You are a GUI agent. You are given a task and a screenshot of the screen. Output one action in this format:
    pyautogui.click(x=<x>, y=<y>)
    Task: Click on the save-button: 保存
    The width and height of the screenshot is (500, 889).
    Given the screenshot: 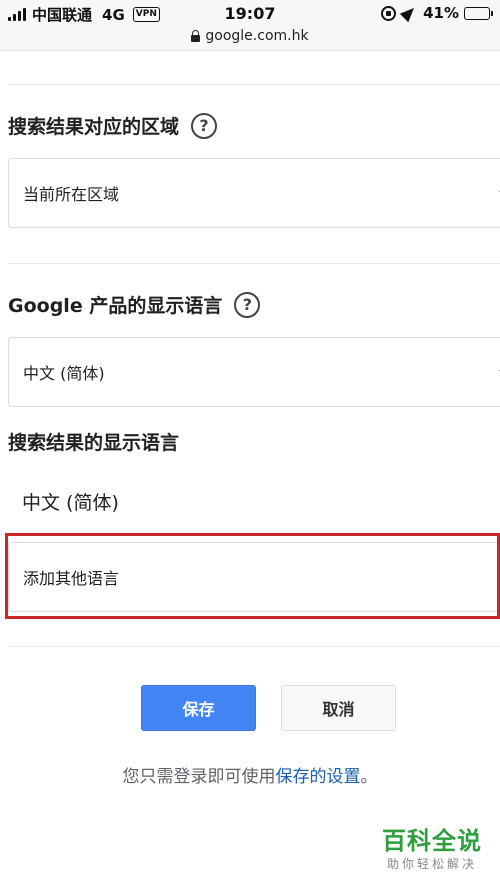 What is the action you would take?
    pyautogui.click(x=198, y=708)
    